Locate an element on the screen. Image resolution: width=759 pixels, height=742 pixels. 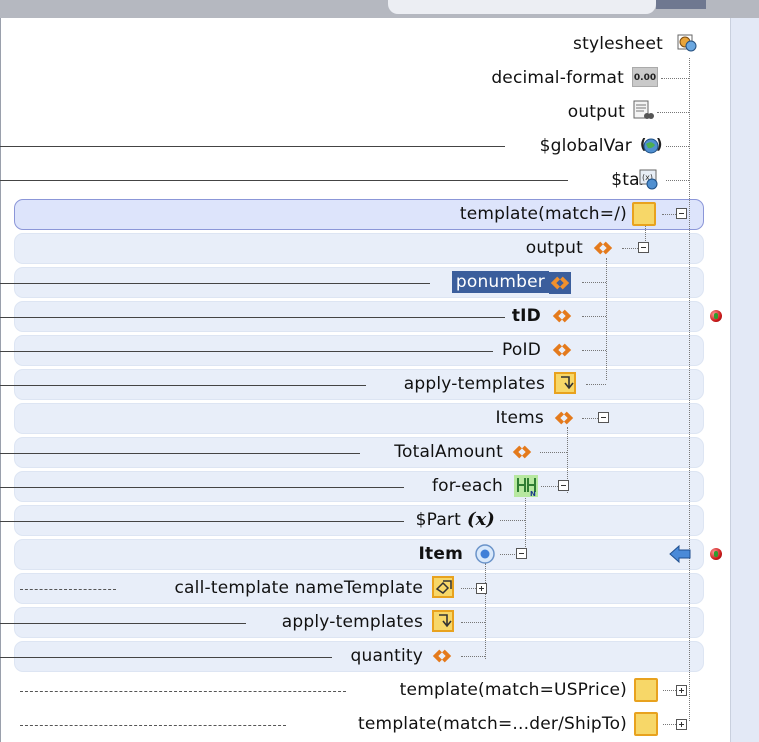
tax-variable-icon: (x) is located at coordinates (648, 179).